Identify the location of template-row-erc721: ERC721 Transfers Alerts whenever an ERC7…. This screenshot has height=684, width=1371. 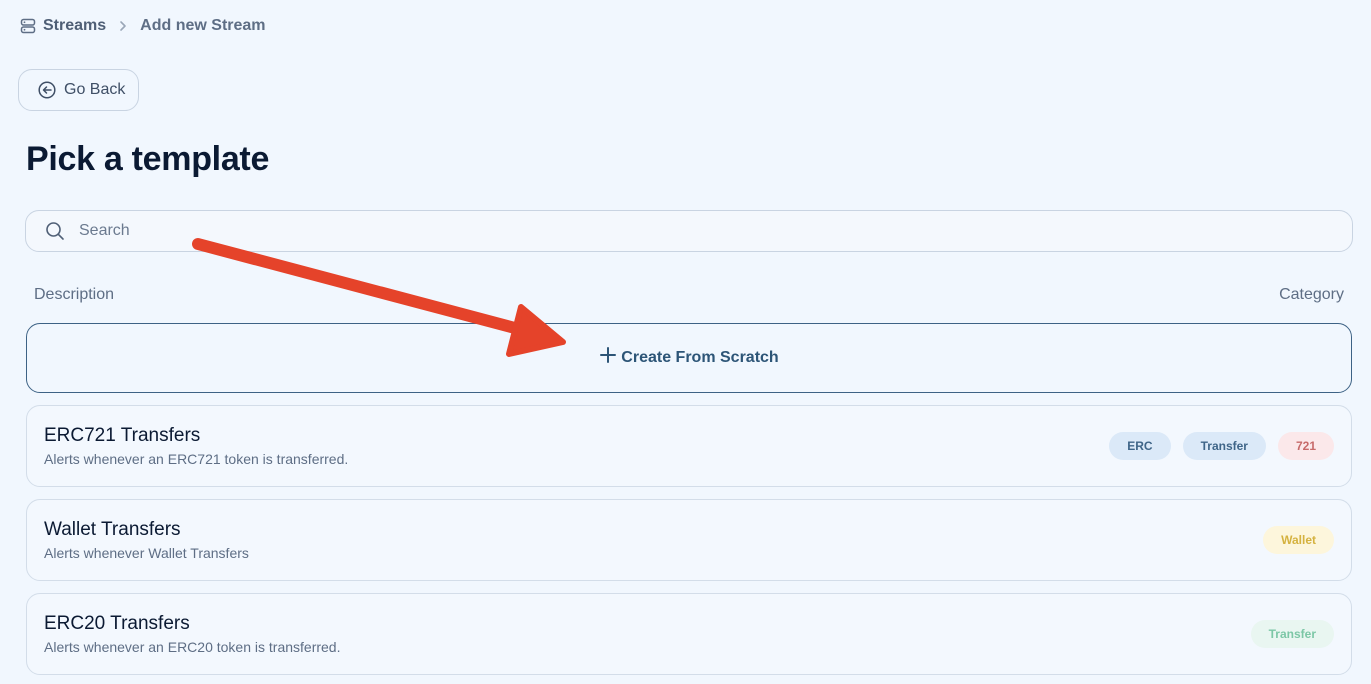
(689, 446).